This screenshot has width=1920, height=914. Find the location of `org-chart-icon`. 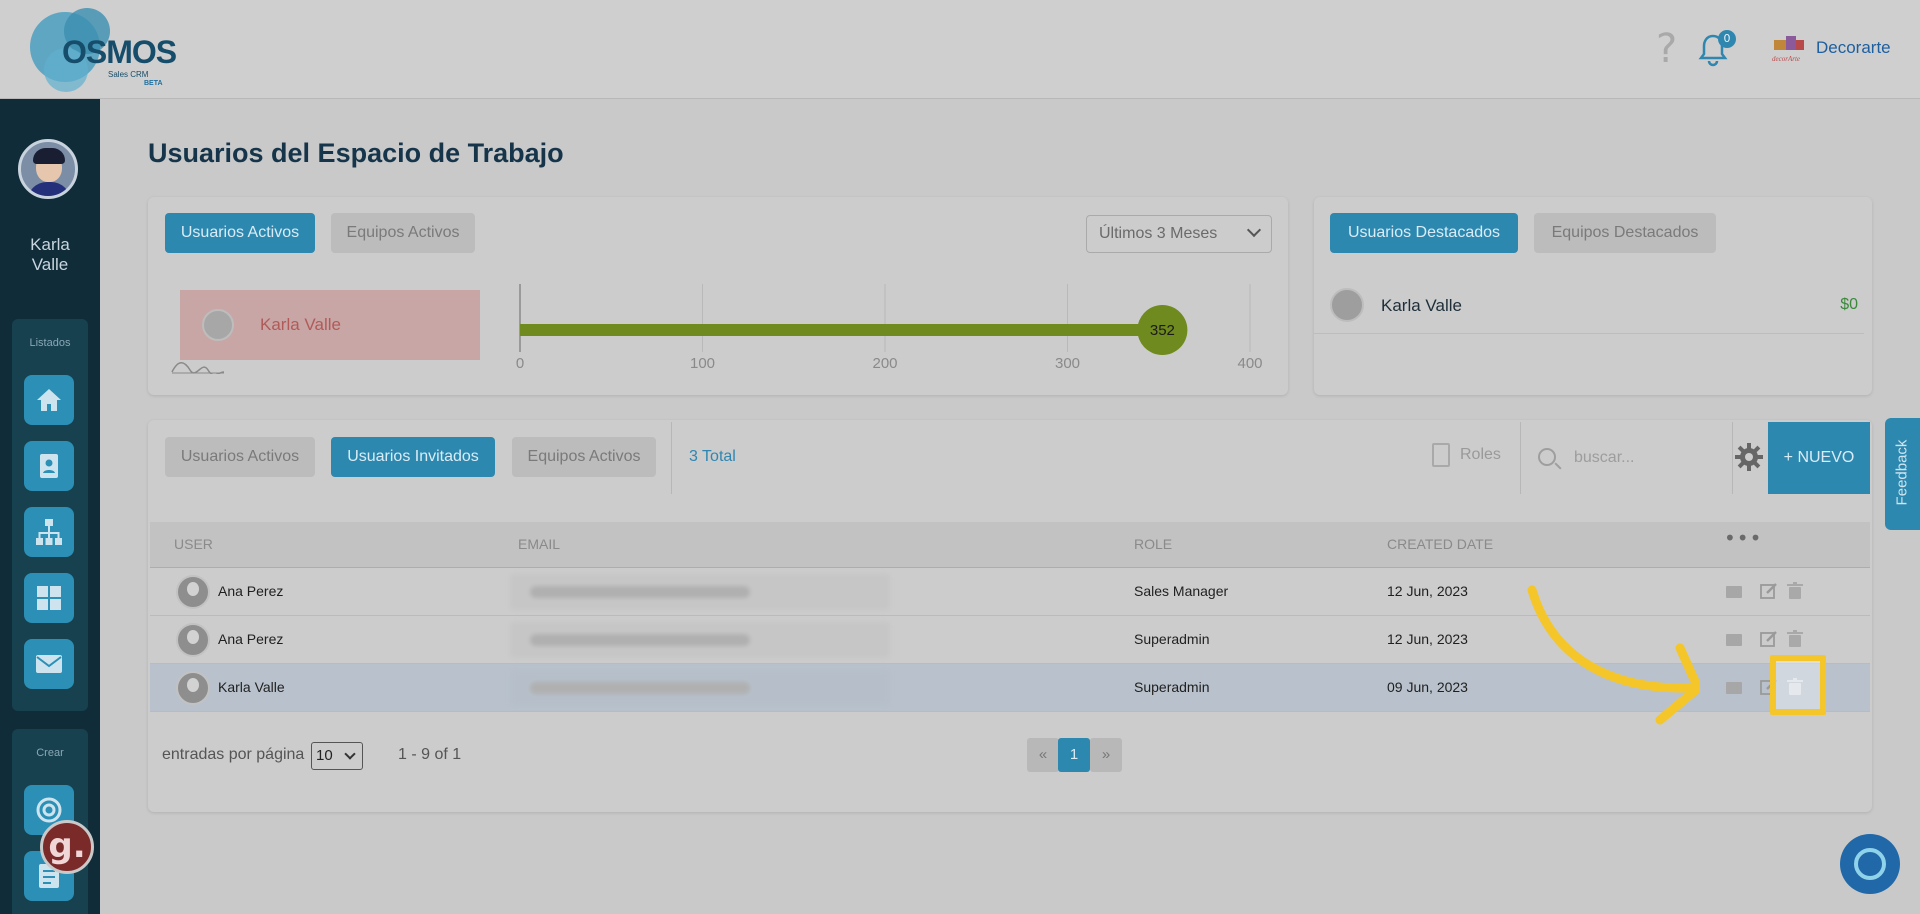

org-chart-icon is located at coordinates (49, 532).